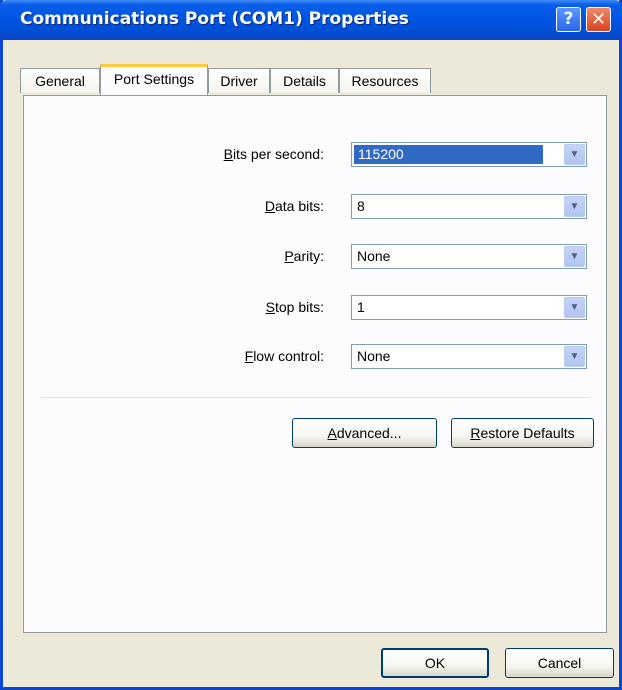 Image resolution: width=622 pixels, height=690 pixels. I want to click on separator, so click(315, 397).